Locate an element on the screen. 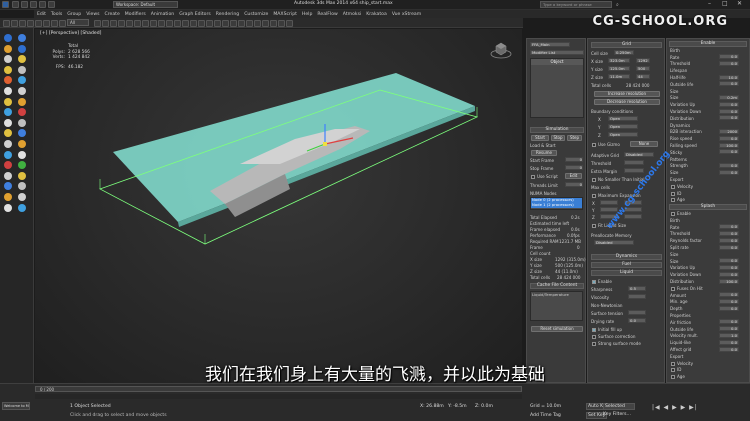  add-time-tag: Add Time Tag is located at coordinates (545, 415).